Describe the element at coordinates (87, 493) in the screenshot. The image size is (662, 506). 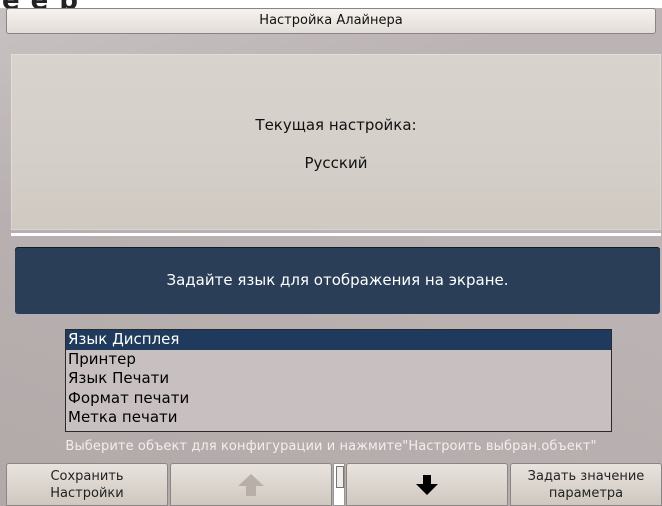
I see `save-settings-label-2: Настройки` at that location.